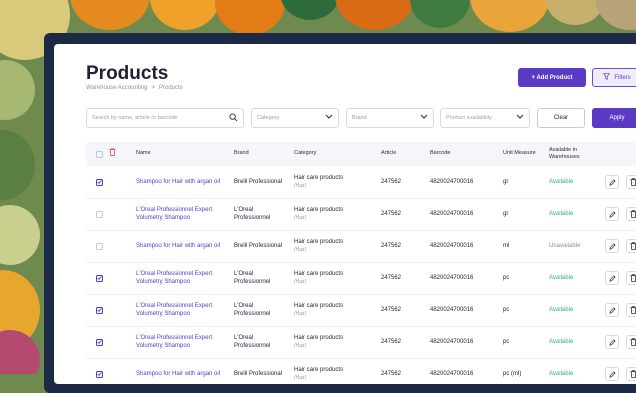 The height and width of the screenshot is (393, 636). I want to click on status-badge: Unavailable, so click(564, 246).